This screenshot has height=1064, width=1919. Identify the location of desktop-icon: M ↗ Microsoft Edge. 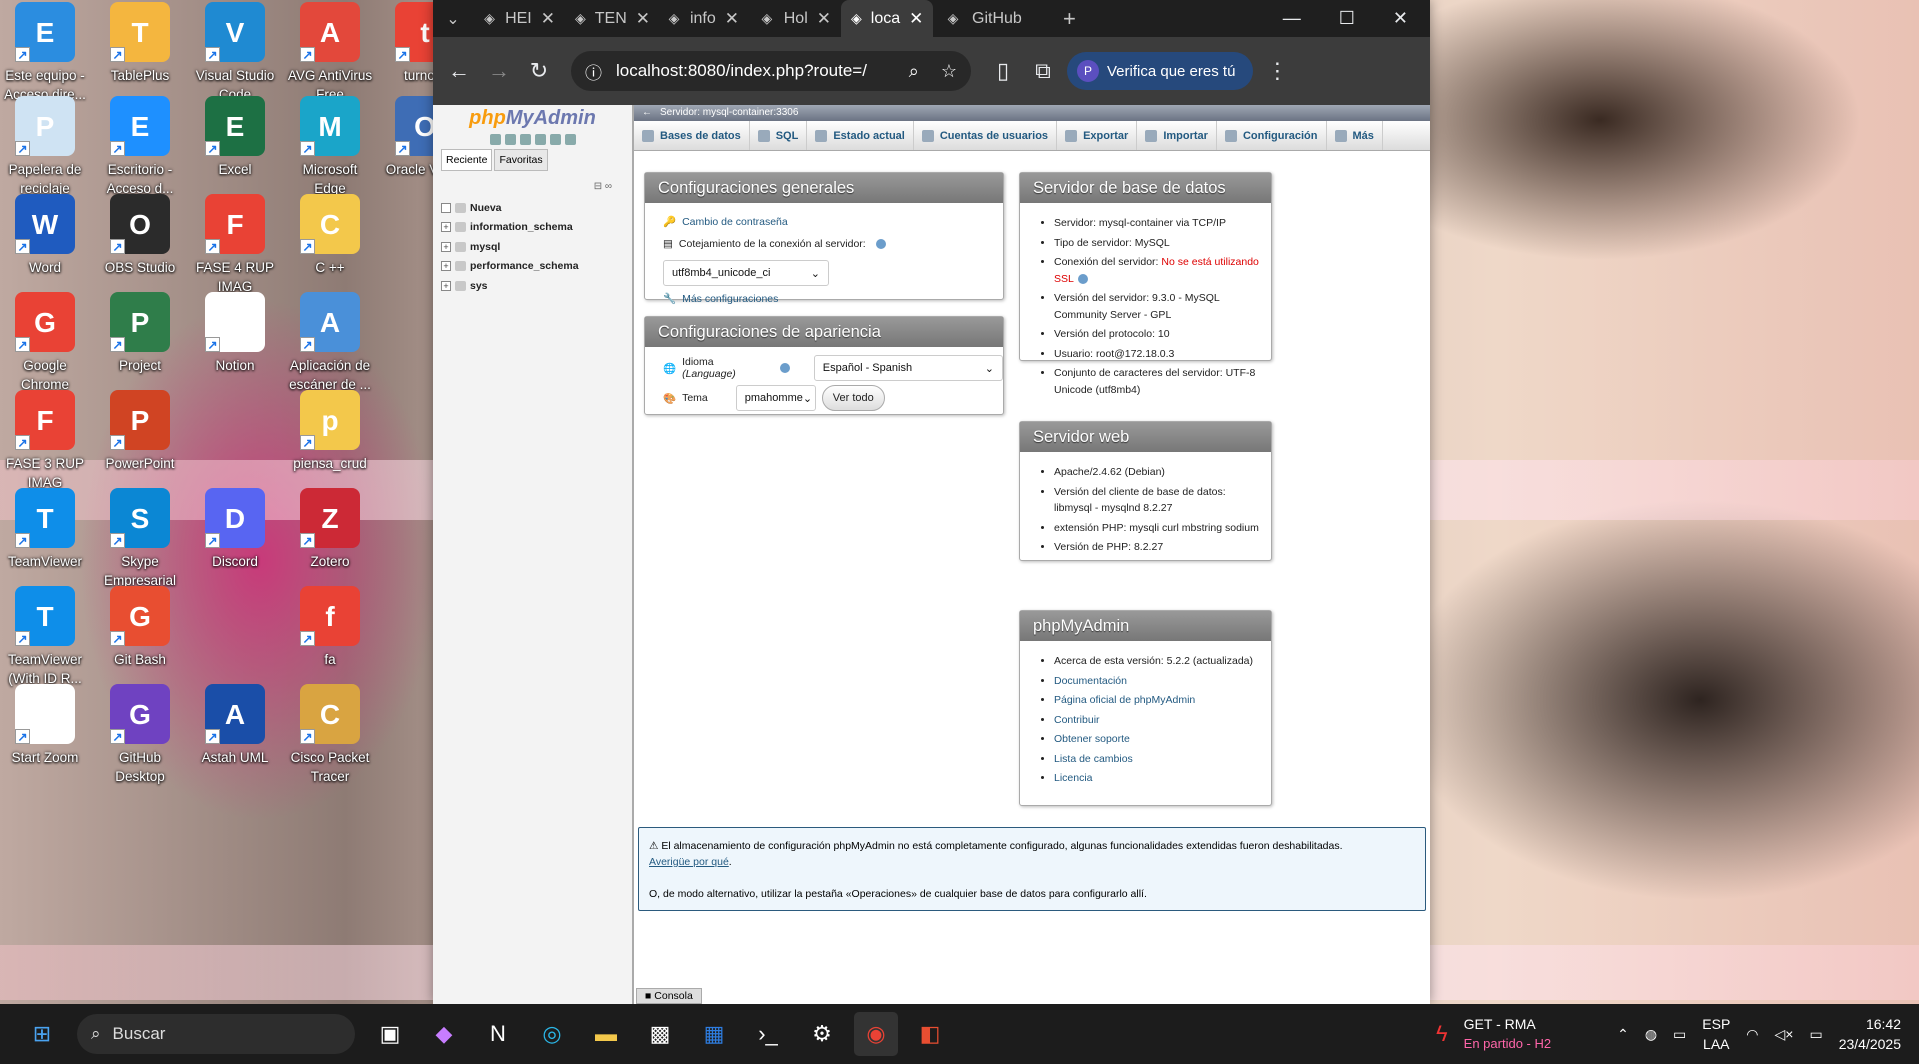
(330, 147).